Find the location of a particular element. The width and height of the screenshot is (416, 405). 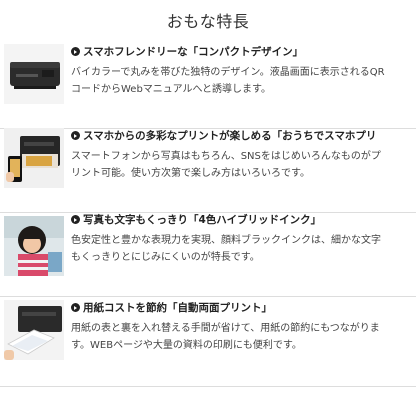

printer-smartphone-image is located at coordinates (34, 158).